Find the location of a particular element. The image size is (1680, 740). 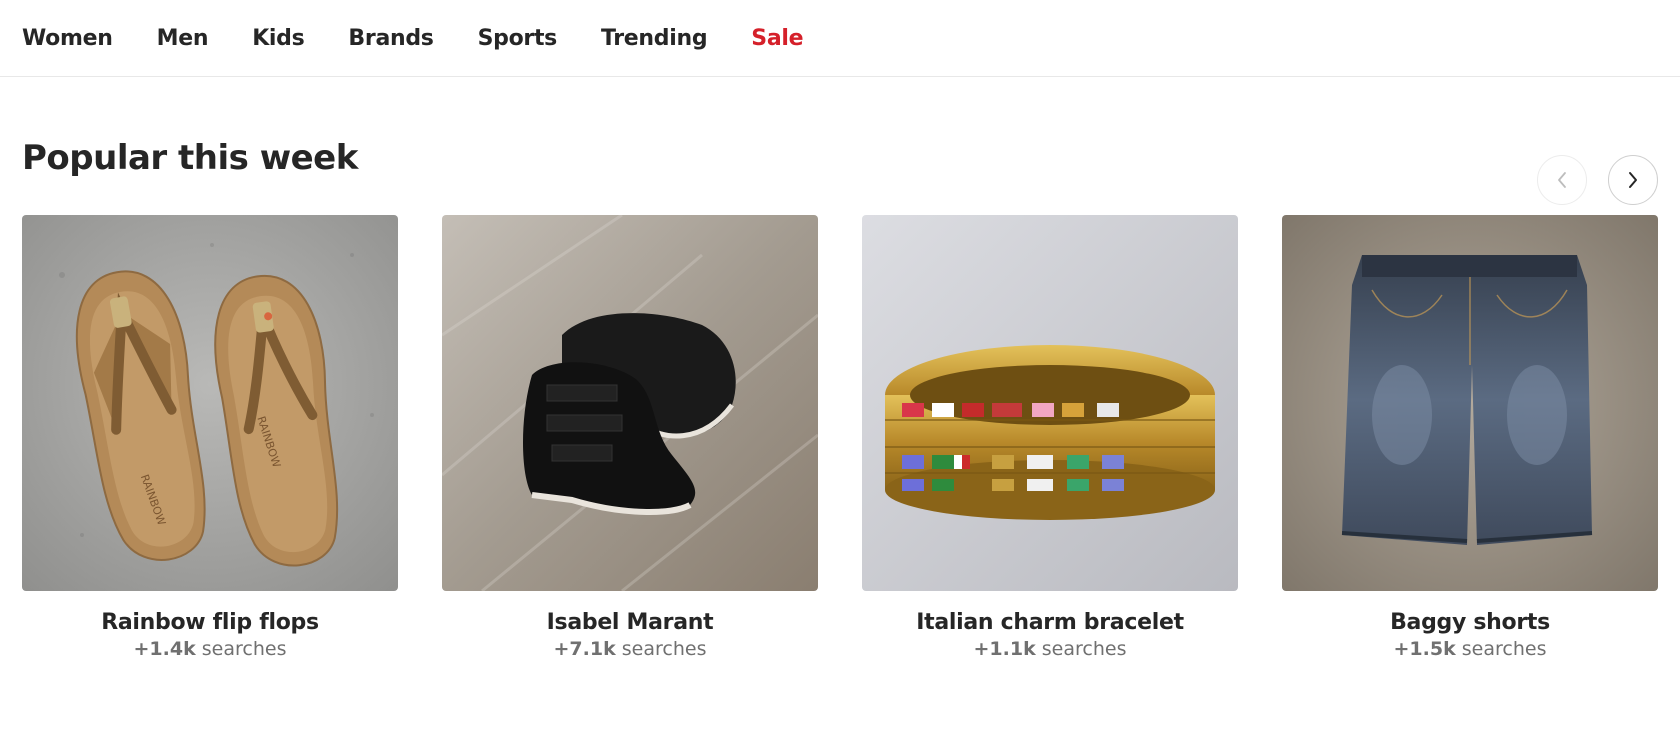

charm-bracelet-image is located at coordinates (1050, 403).